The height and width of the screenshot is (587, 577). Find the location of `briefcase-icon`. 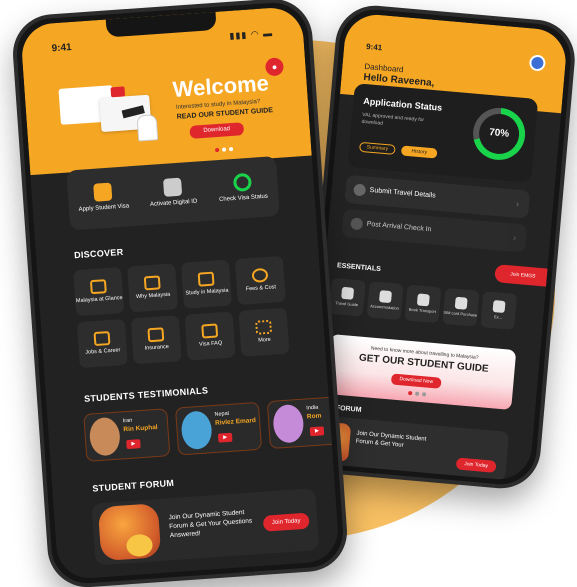

briefcase-icon is located at coordinates (102, 339).